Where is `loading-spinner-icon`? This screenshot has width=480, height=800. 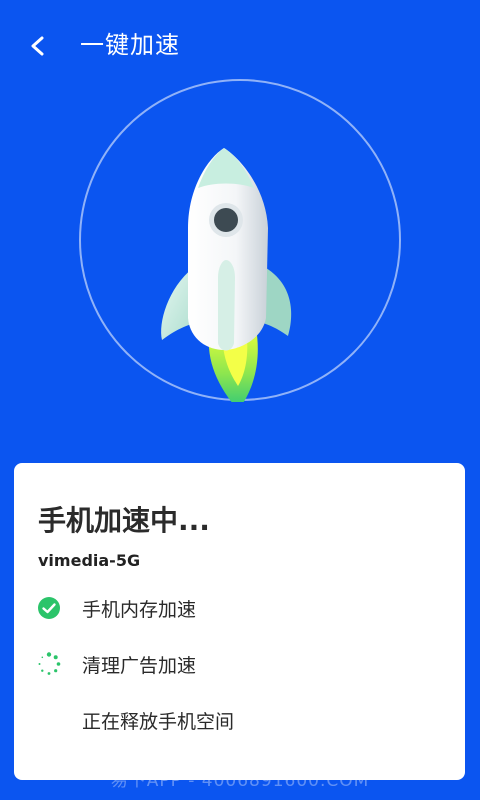 loading-spinner-icon is located at coordinates (49, 664).